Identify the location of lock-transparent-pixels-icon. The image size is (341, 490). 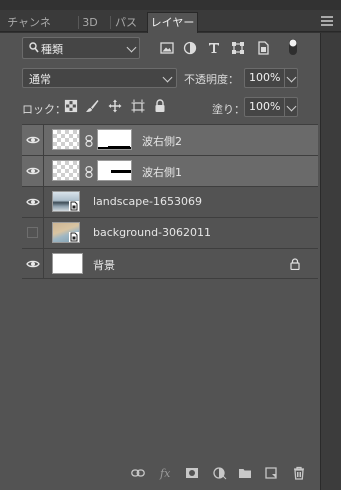
(71, 106).